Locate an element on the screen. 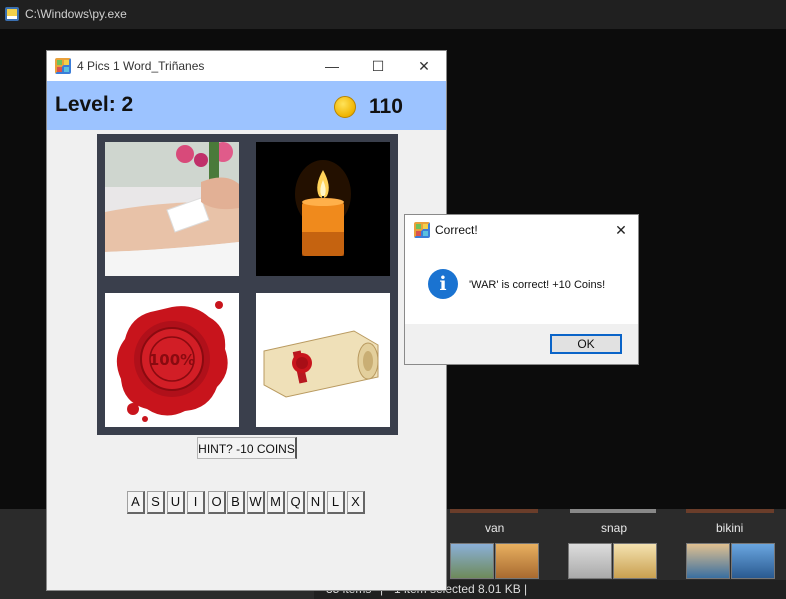 The image size is (786, 599). waxing-strip-image is located at coordinates (172, 209).